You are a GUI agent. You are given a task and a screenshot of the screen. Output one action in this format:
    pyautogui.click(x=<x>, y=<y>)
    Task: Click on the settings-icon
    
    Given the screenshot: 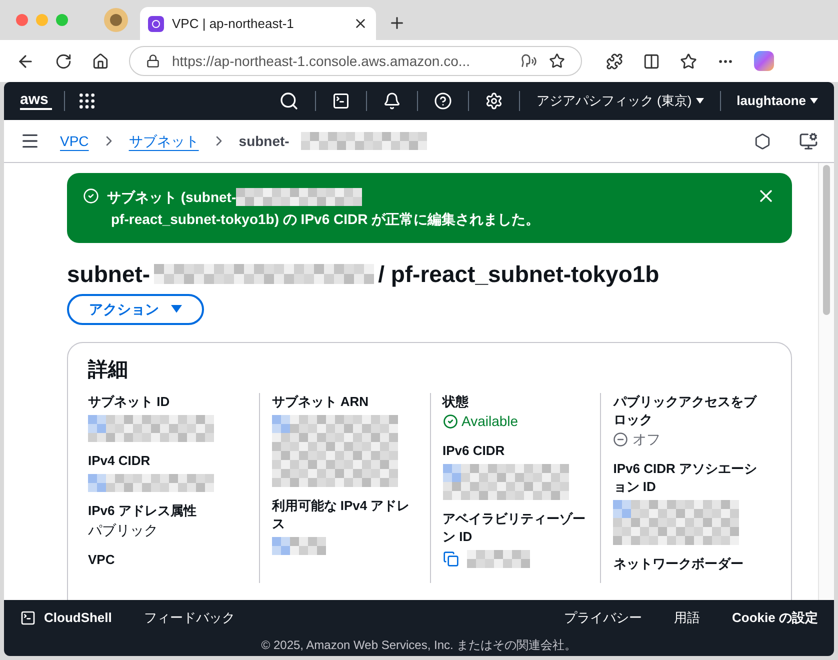 What is the action you would take?
    pyautogui.click(x=494, y=101)
    